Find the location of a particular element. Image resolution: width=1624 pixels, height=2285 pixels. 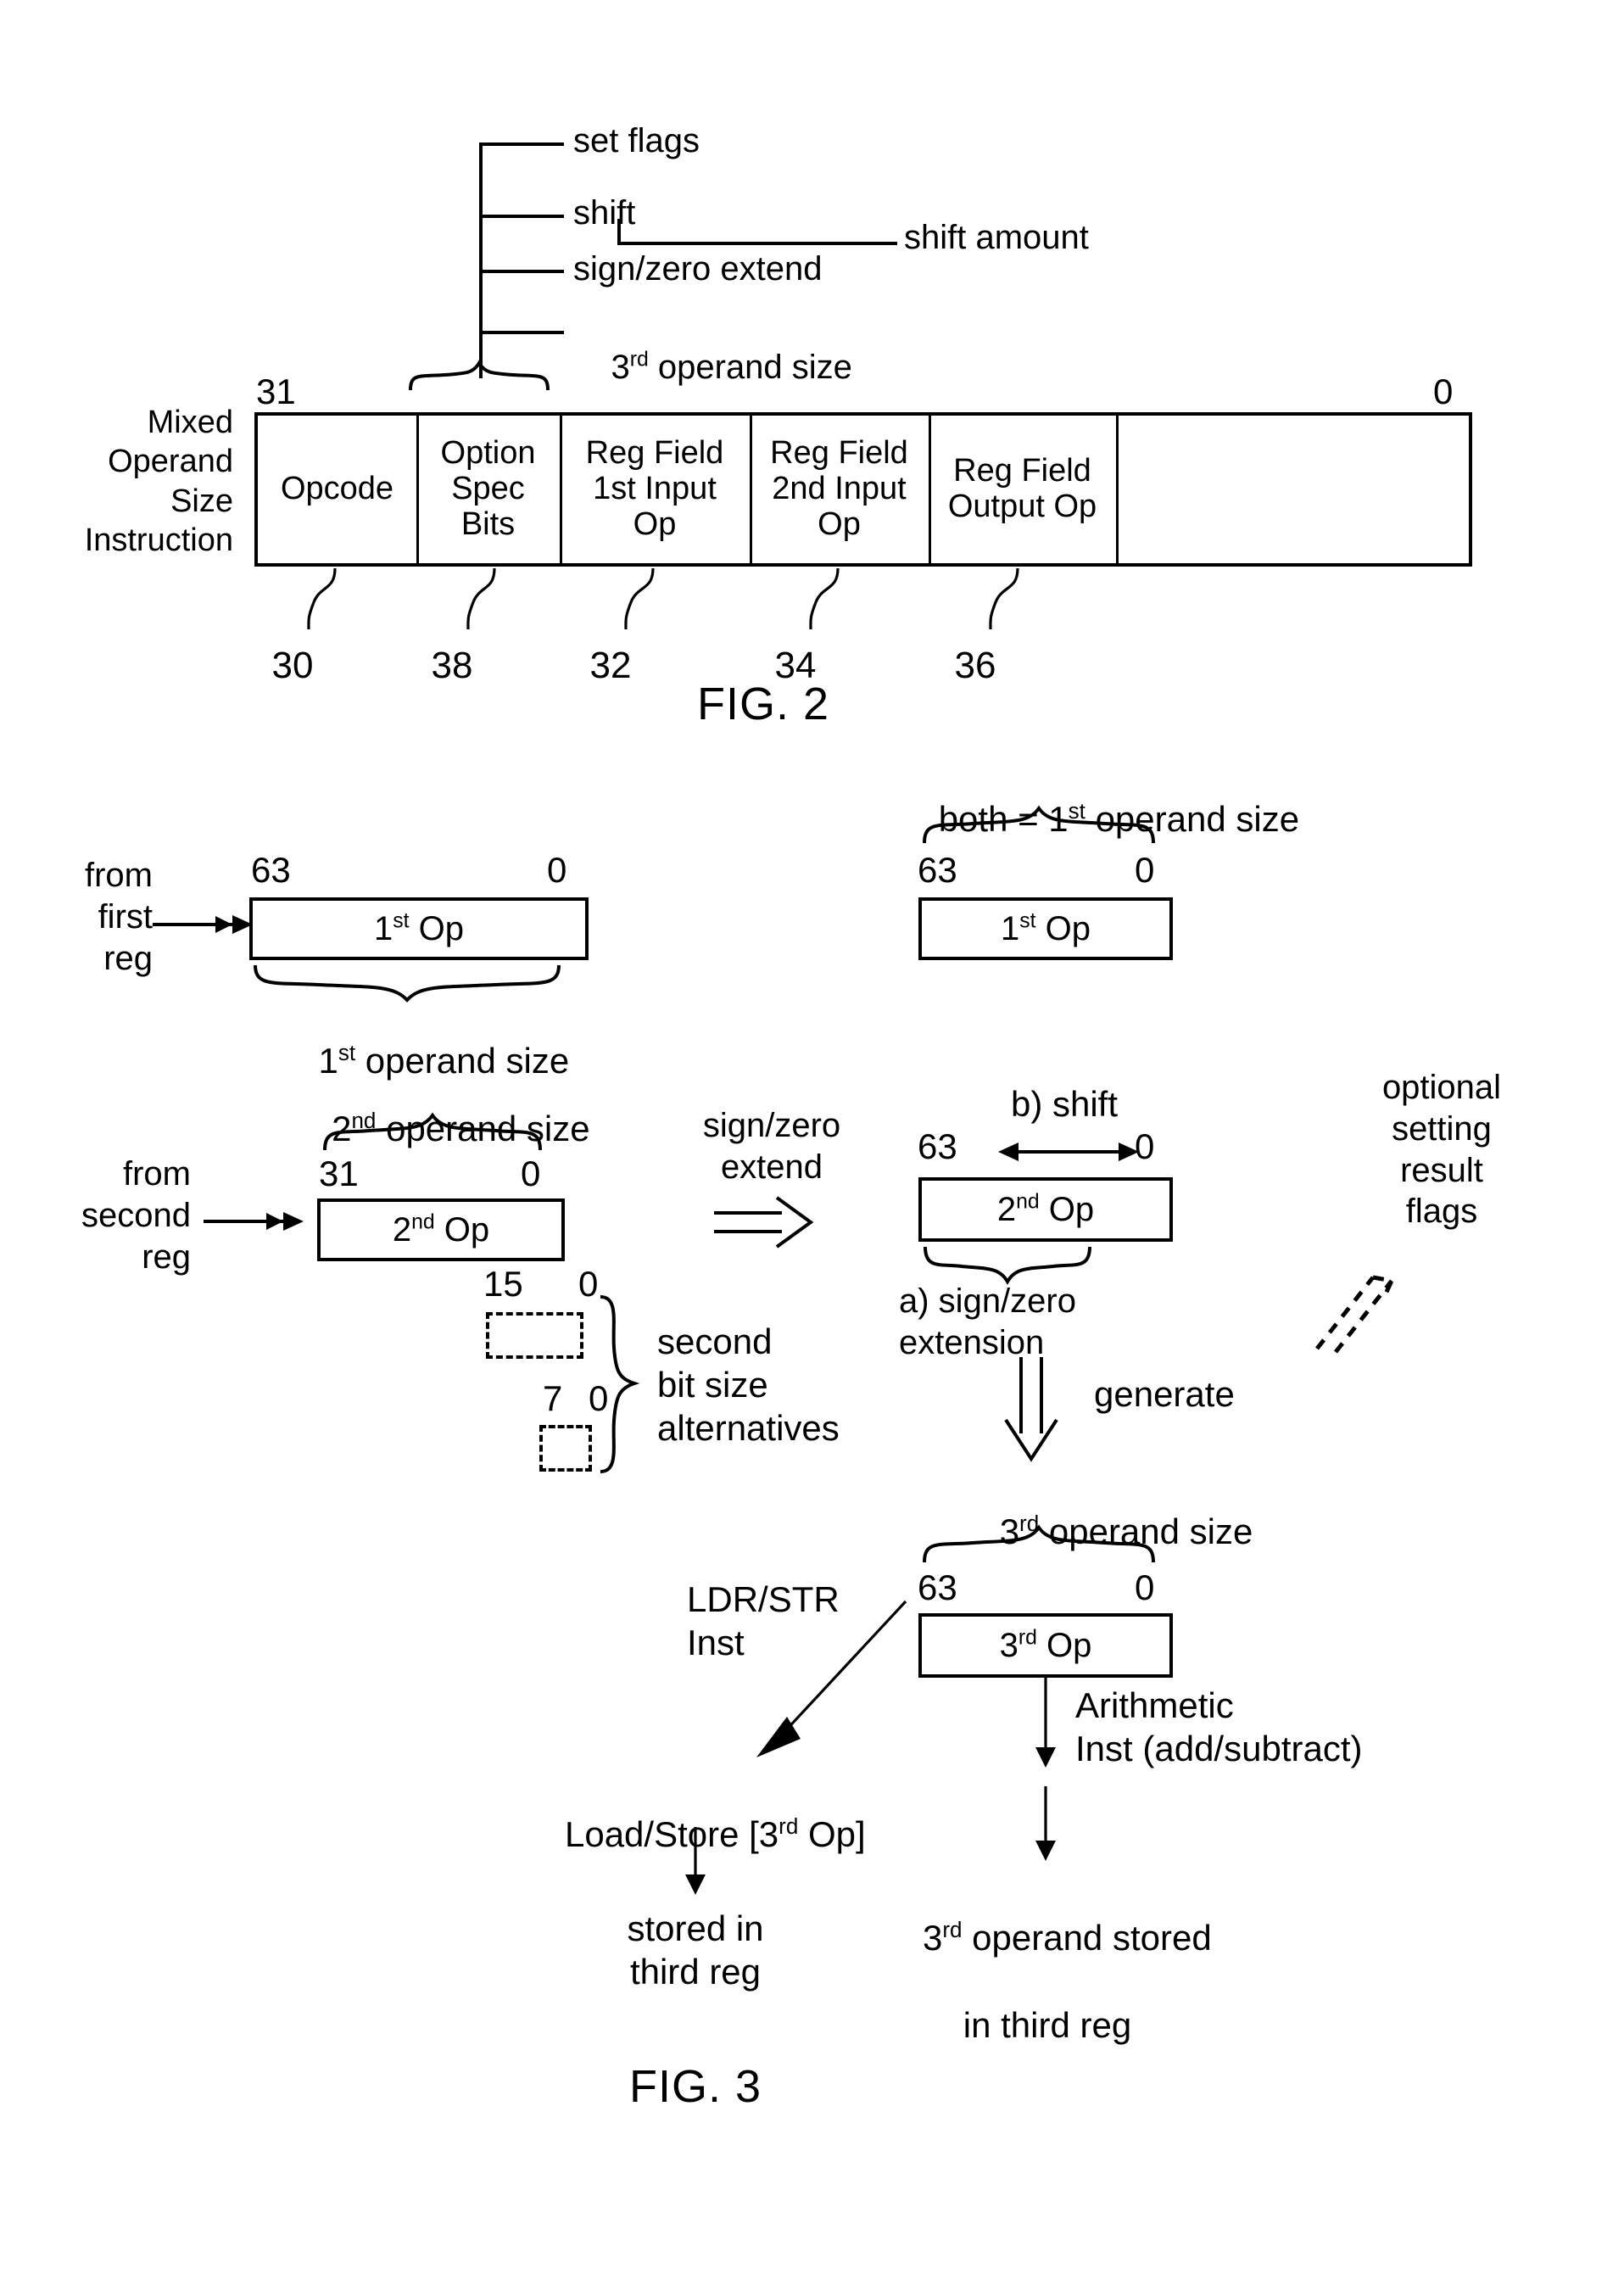

brace-result-first is located at coordinates (1039, 824).